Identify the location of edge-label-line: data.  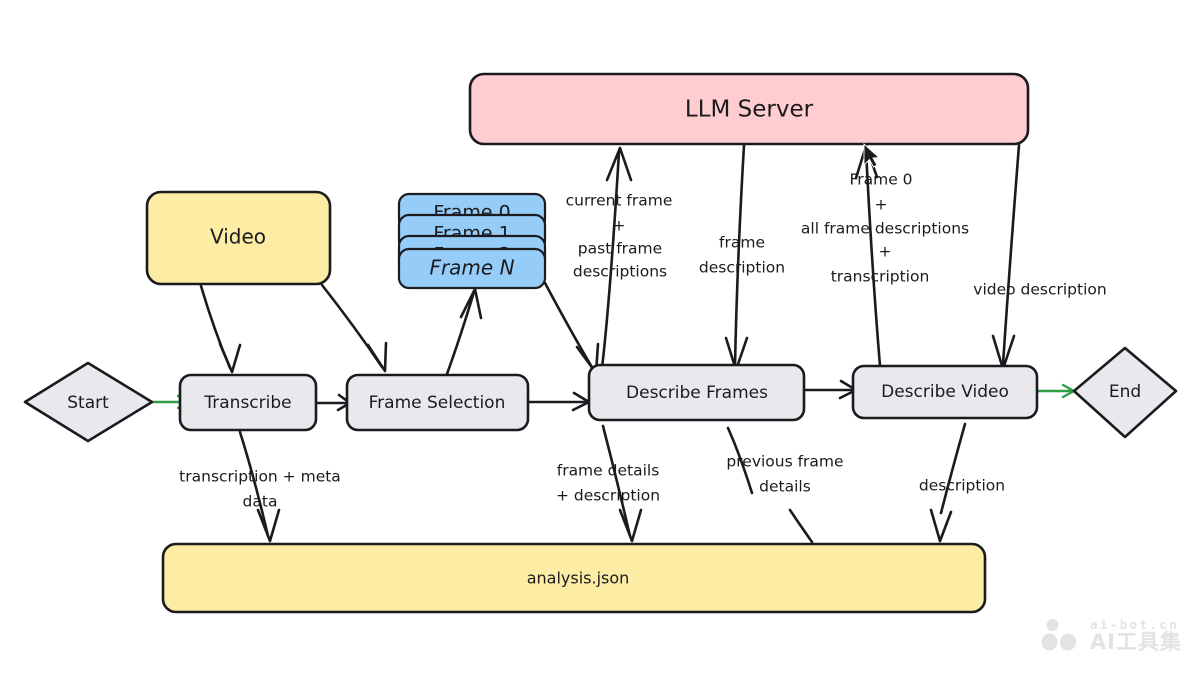
(260, 502).